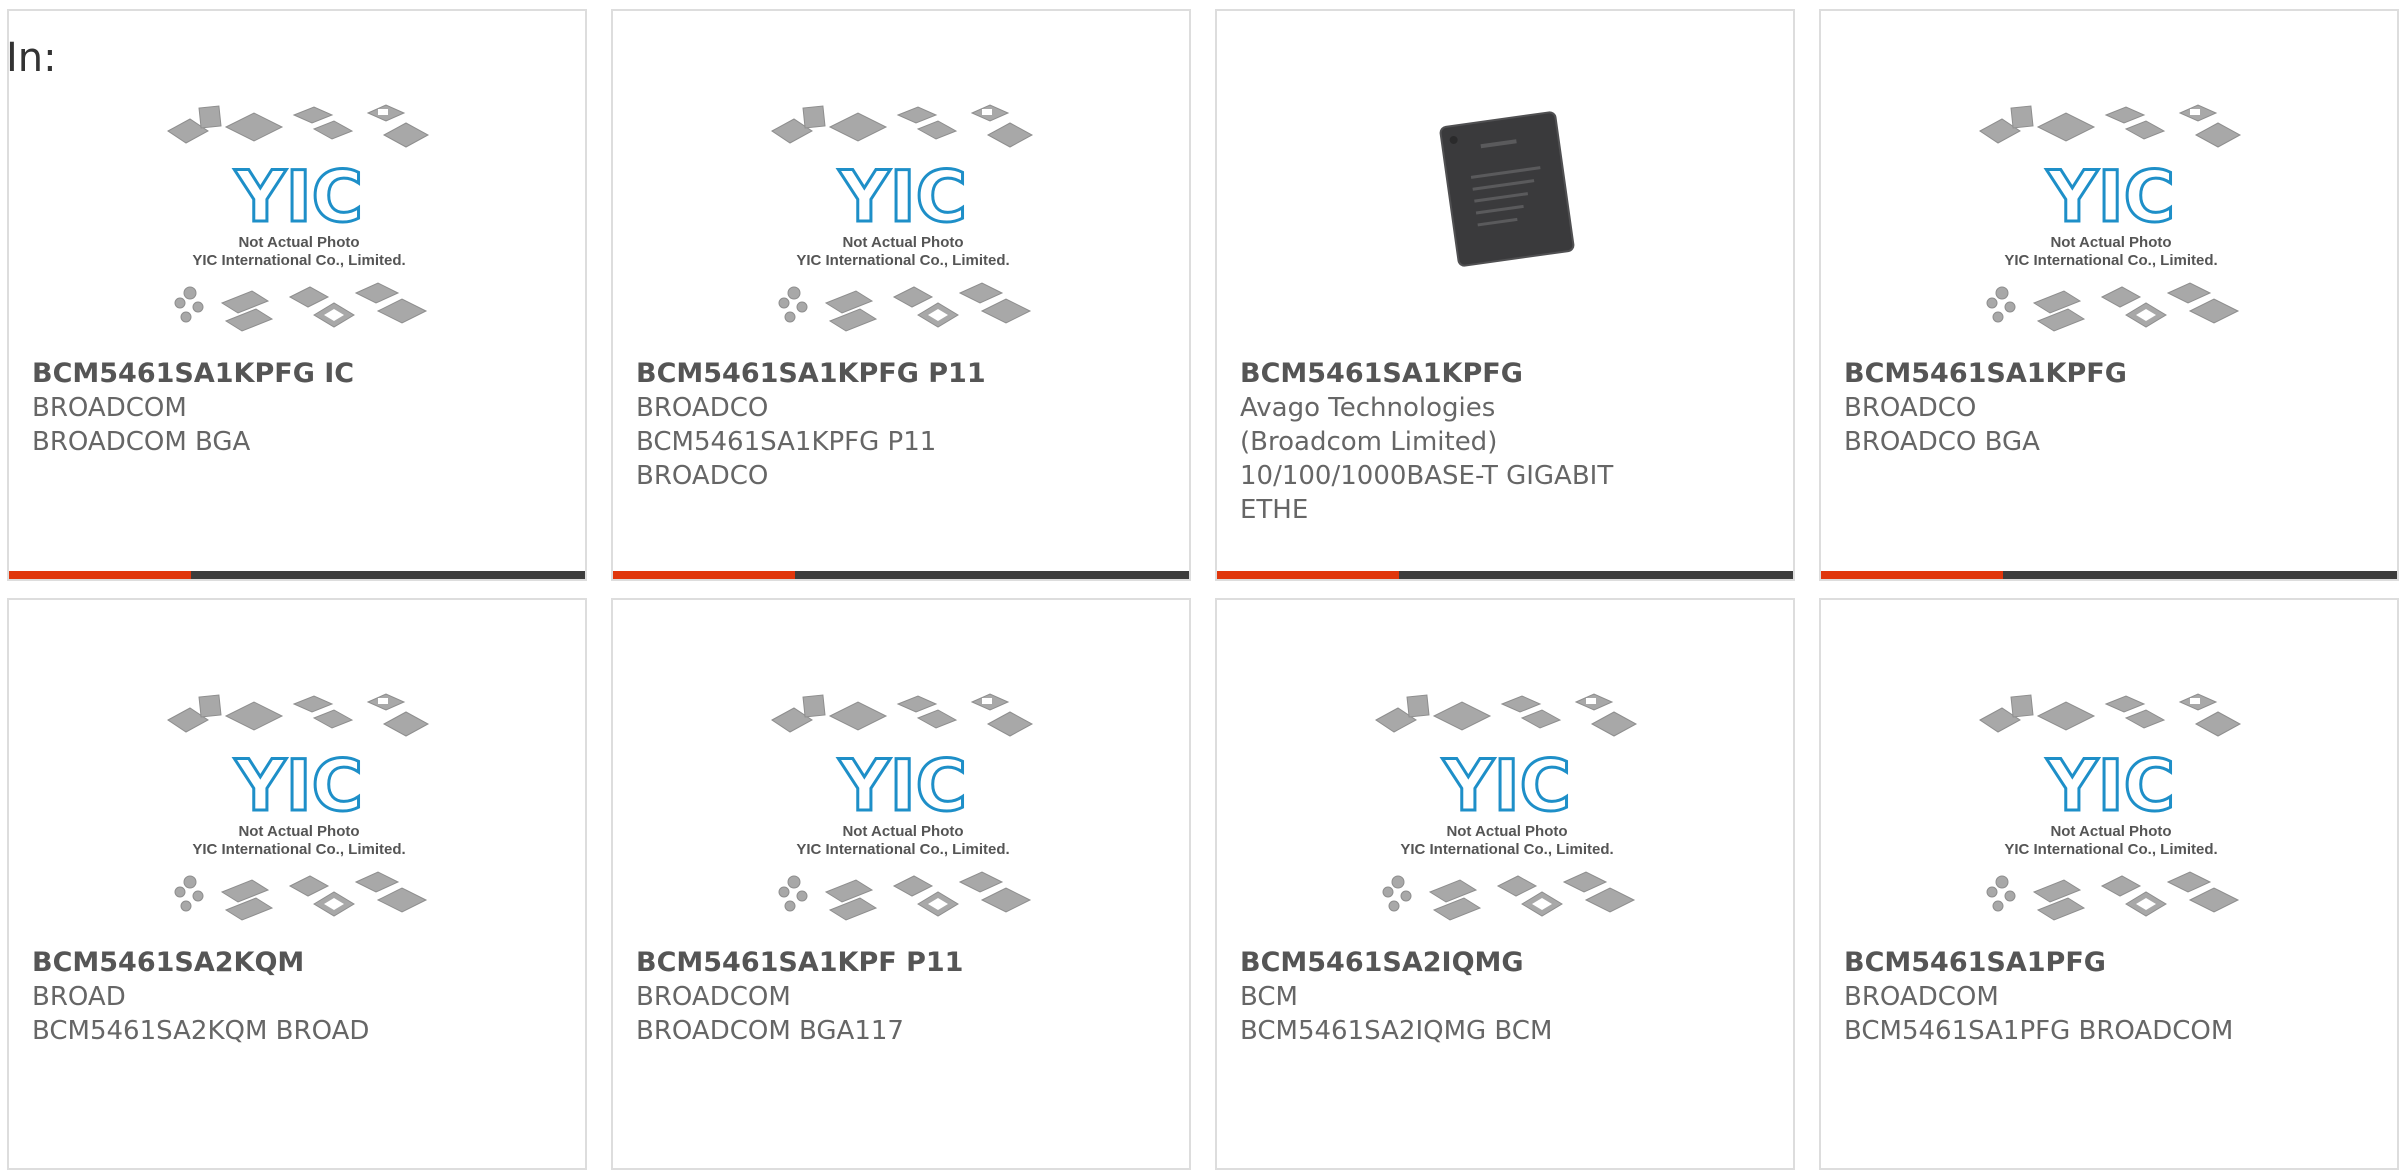 Image resolution: width=2400 pixels, height=1170 pixels. Describe the element at coordinates (141, 442) in the screenshot. I see `description: BROADCOM BGA` at that location.